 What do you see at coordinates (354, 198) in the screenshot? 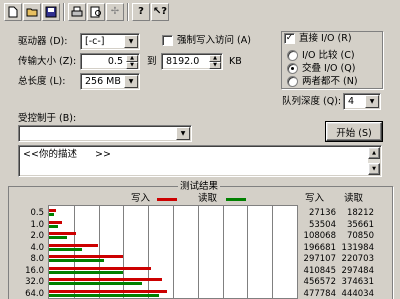
I see `read-column-header: 读取` at bounding box center [354, 198].